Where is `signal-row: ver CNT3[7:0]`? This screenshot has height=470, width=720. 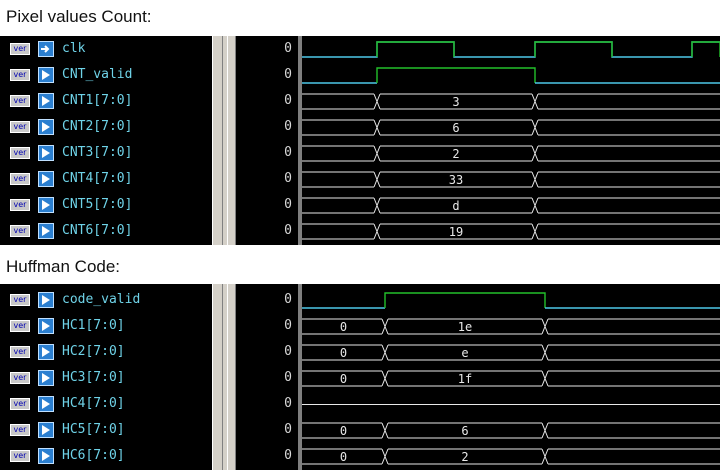 signal-row: ver CNT3[7:0] is located at coordinates (106, 153).